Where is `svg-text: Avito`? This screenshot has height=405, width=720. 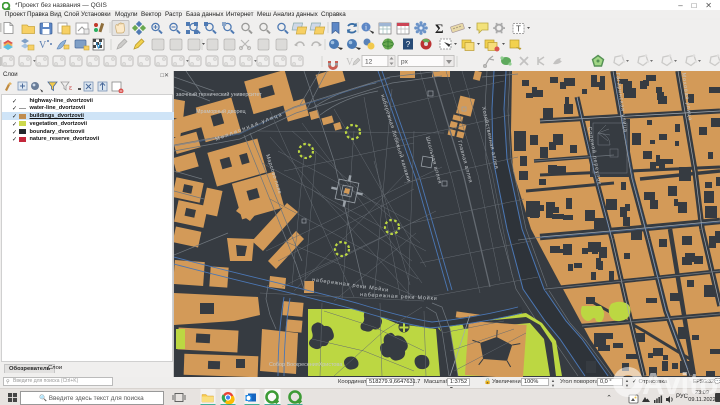
svg-text: Avito is located at coordinates (680, 382).